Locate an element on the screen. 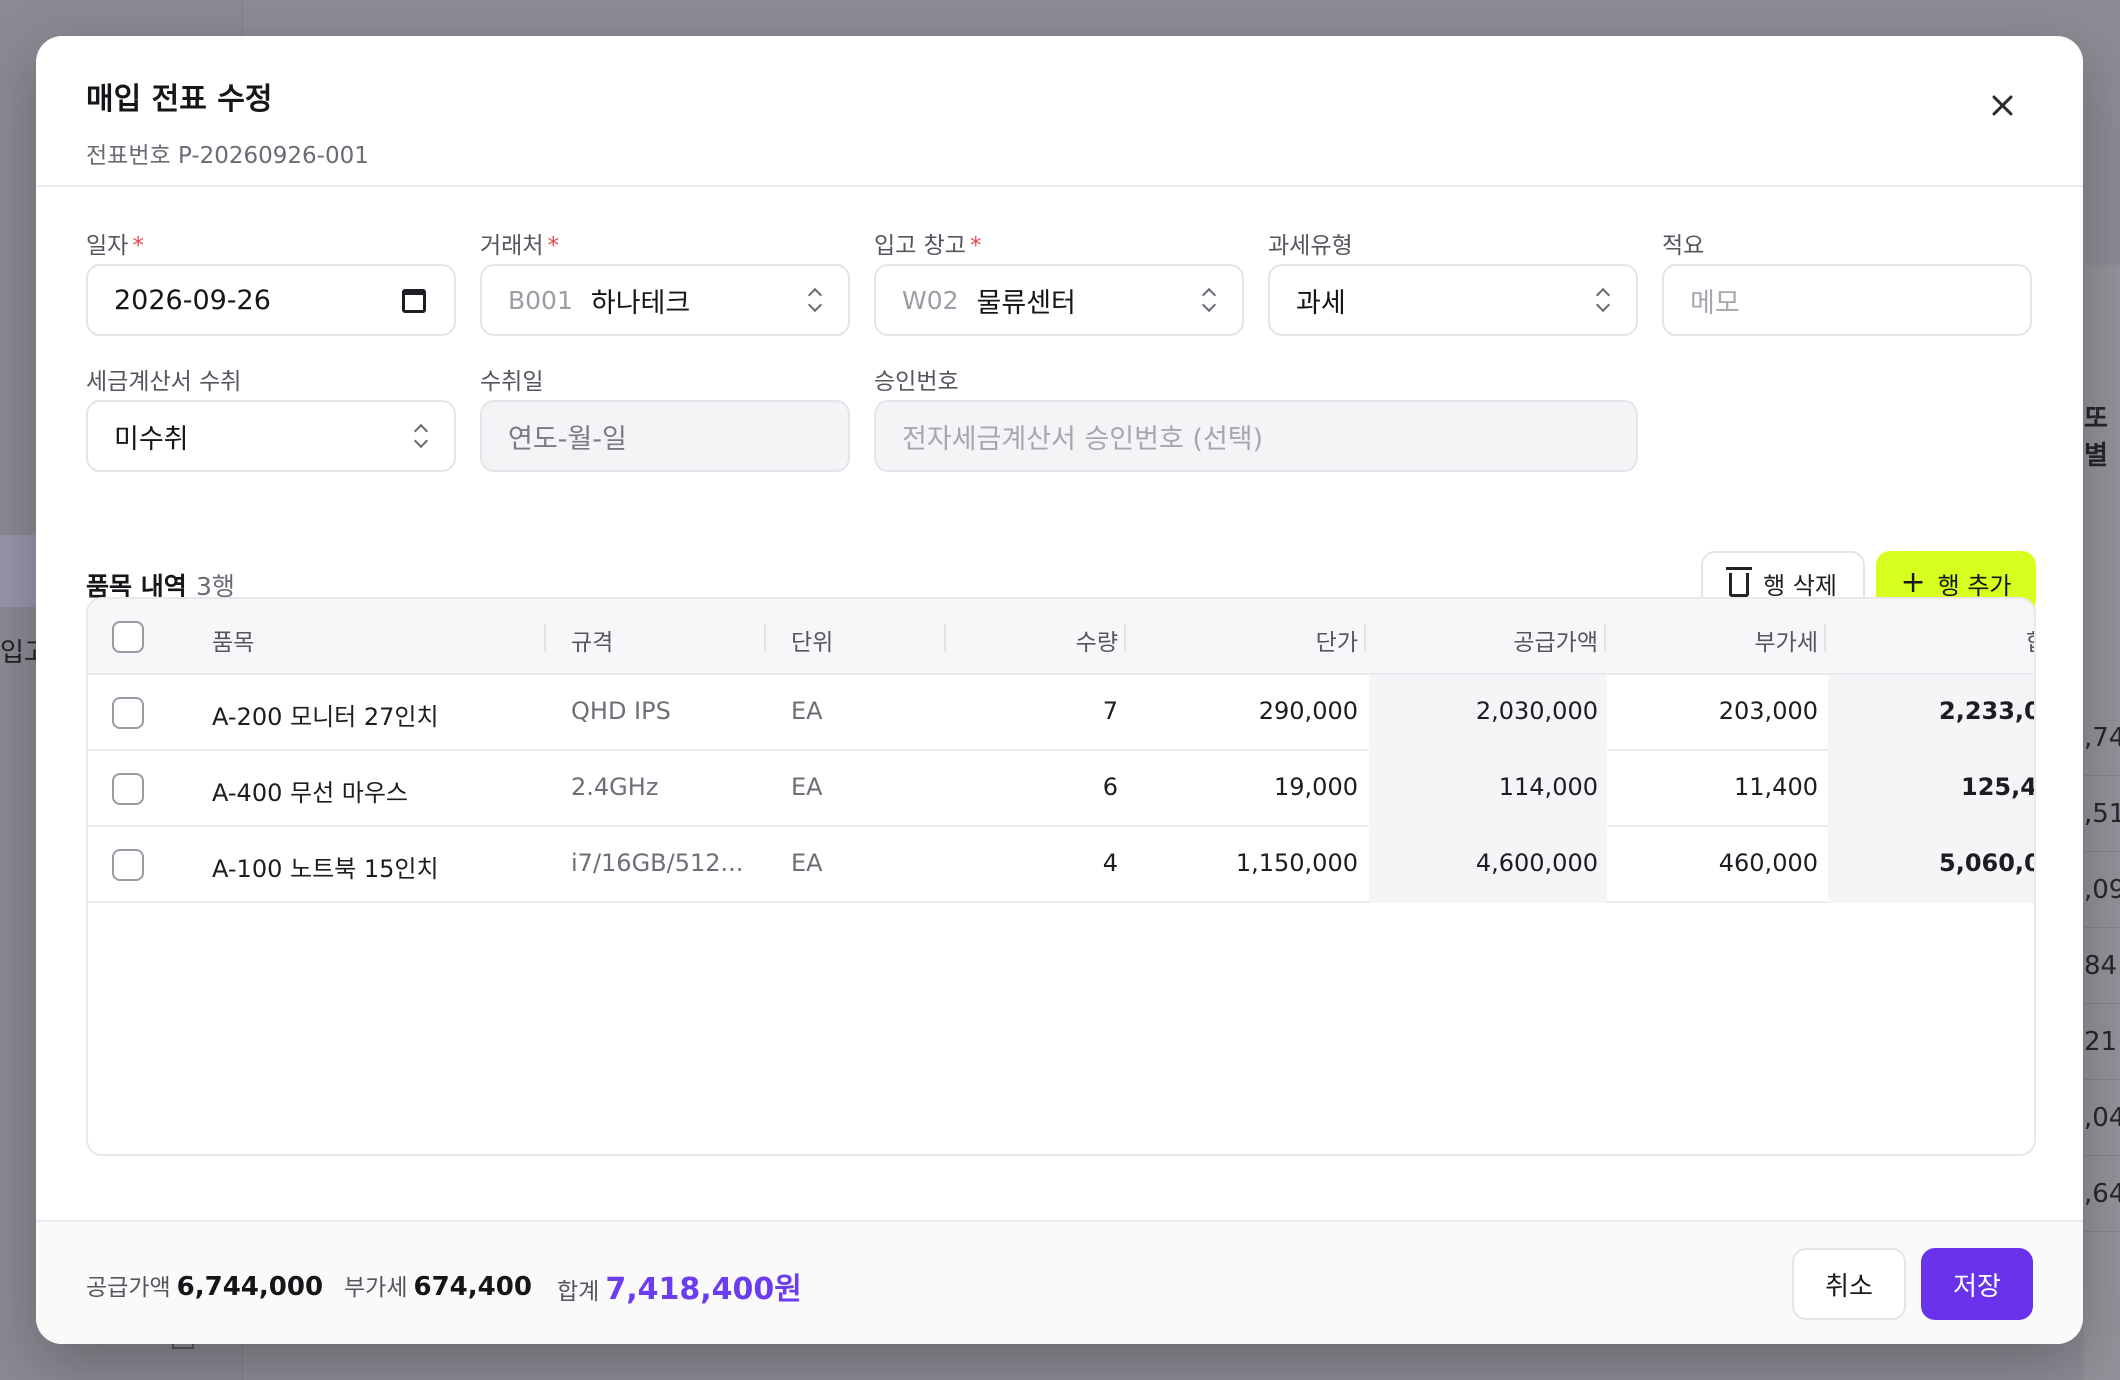  date-field: 일자 * 2026-09-26 is located at coordinates (271, 281).